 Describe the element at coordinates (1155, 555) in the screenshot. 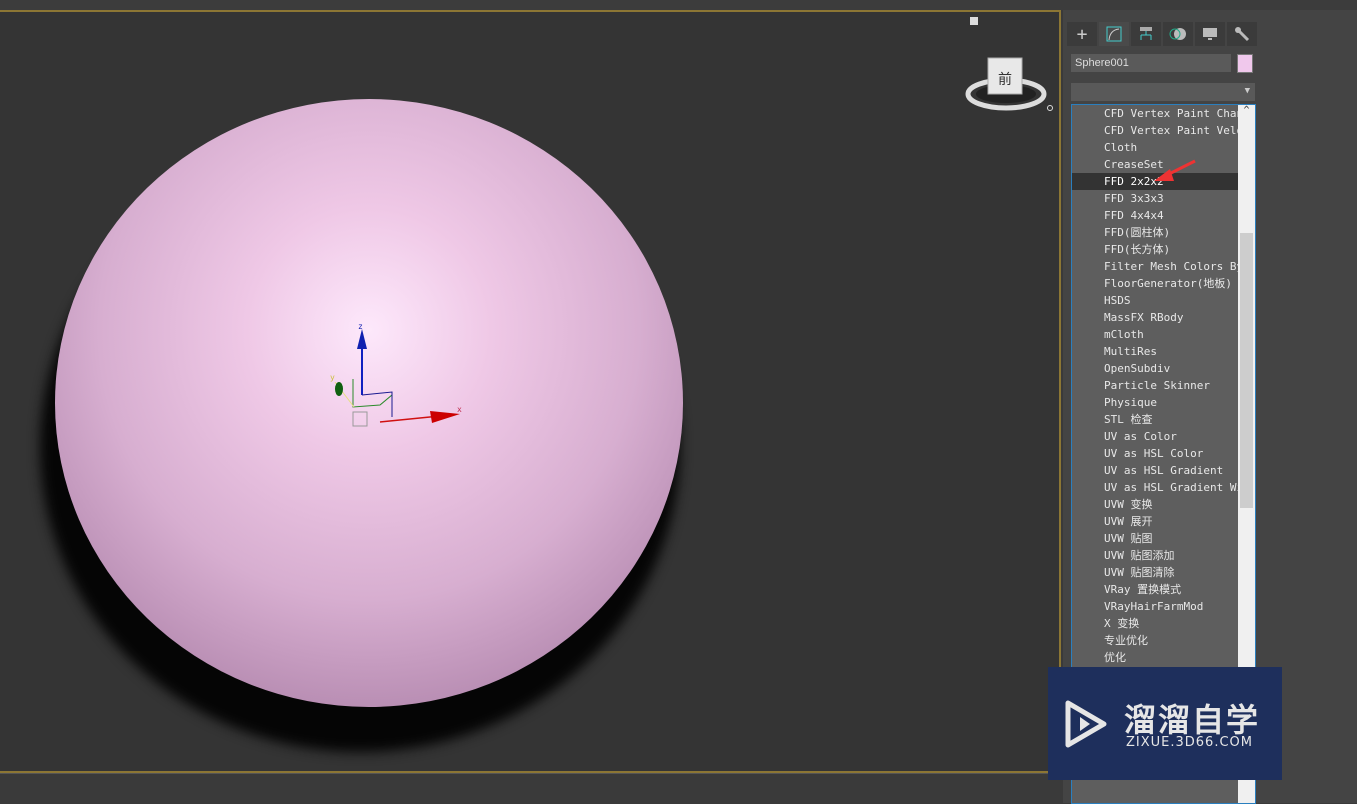

I see `modifier-list-item: UVW 贴图添加` at that location.